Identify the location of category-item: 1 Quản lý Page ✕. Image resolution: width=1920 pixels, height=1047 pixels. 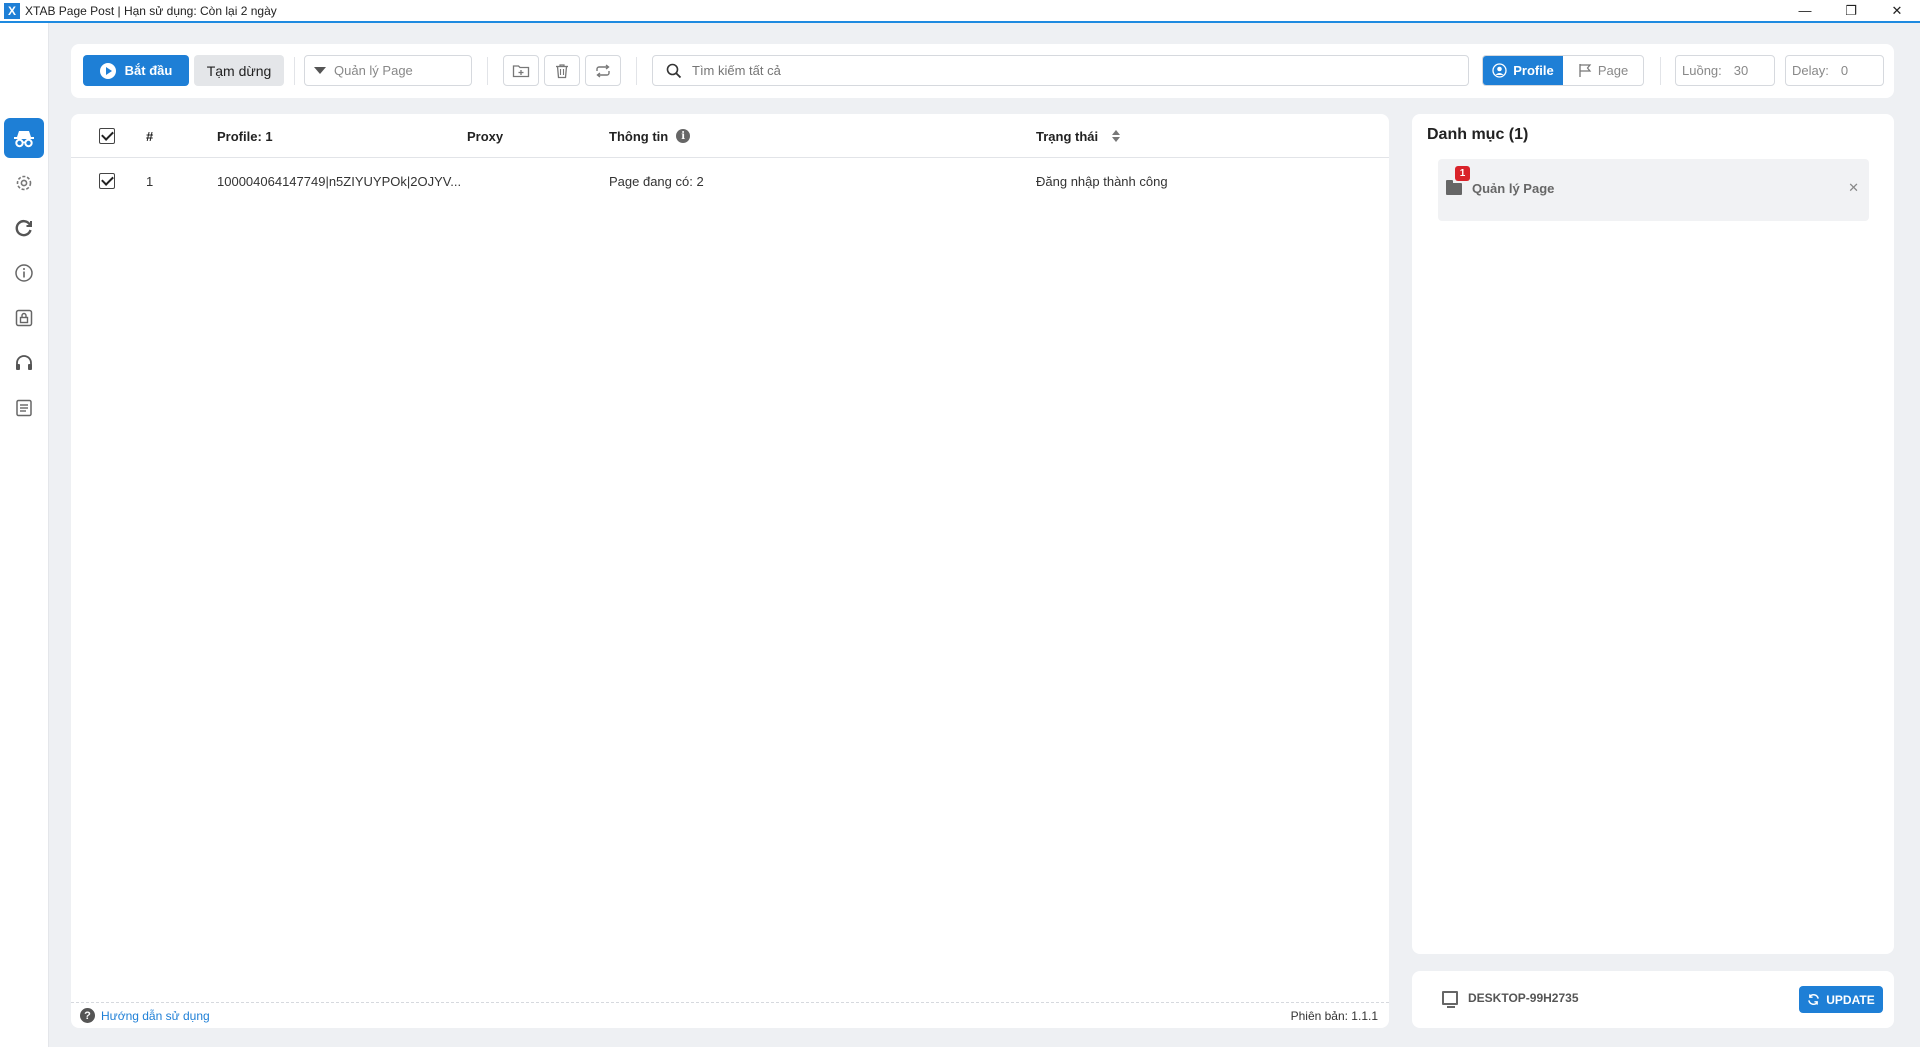
(1653, 190).